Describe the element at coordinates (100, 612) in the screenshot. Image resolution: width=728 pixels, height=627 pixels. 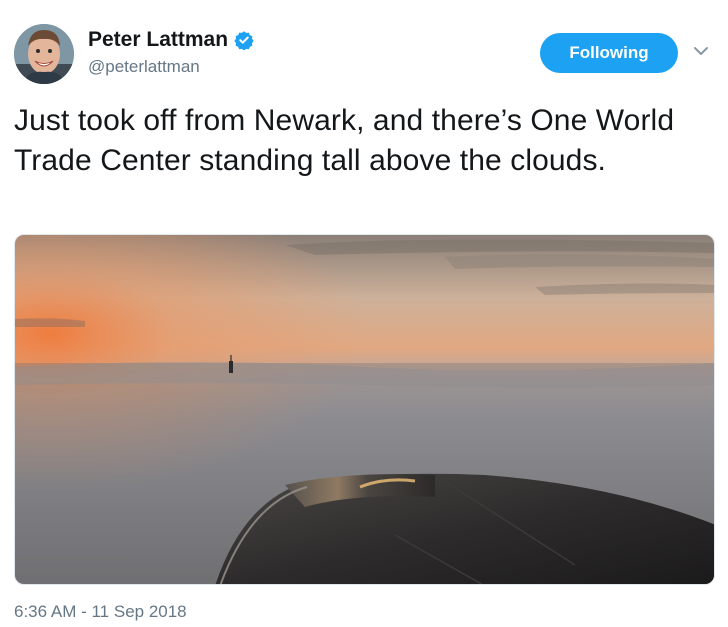
I see `tweet-timestamp: 6:36 AM - 11 Sep 2018` at that location.